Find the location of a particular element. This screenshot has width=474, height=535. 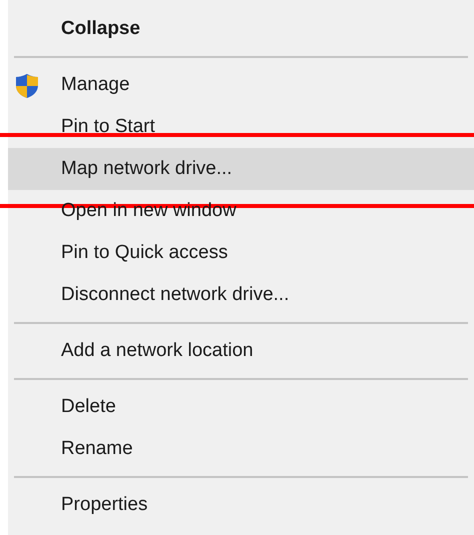

menu-item: Collapse is located at coordinates (241, 29).